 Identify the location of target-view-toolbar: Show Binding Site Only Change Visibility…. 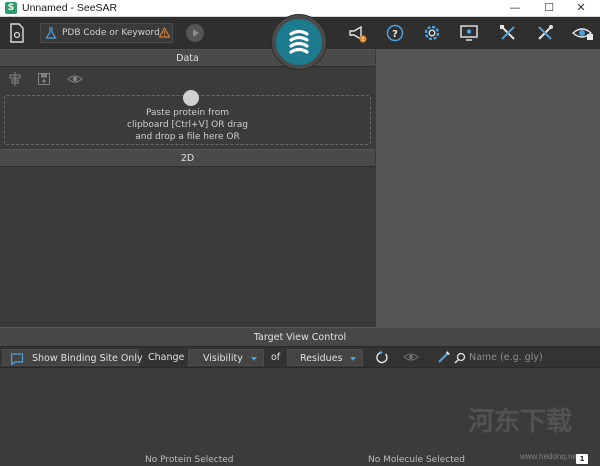
(300, 357).